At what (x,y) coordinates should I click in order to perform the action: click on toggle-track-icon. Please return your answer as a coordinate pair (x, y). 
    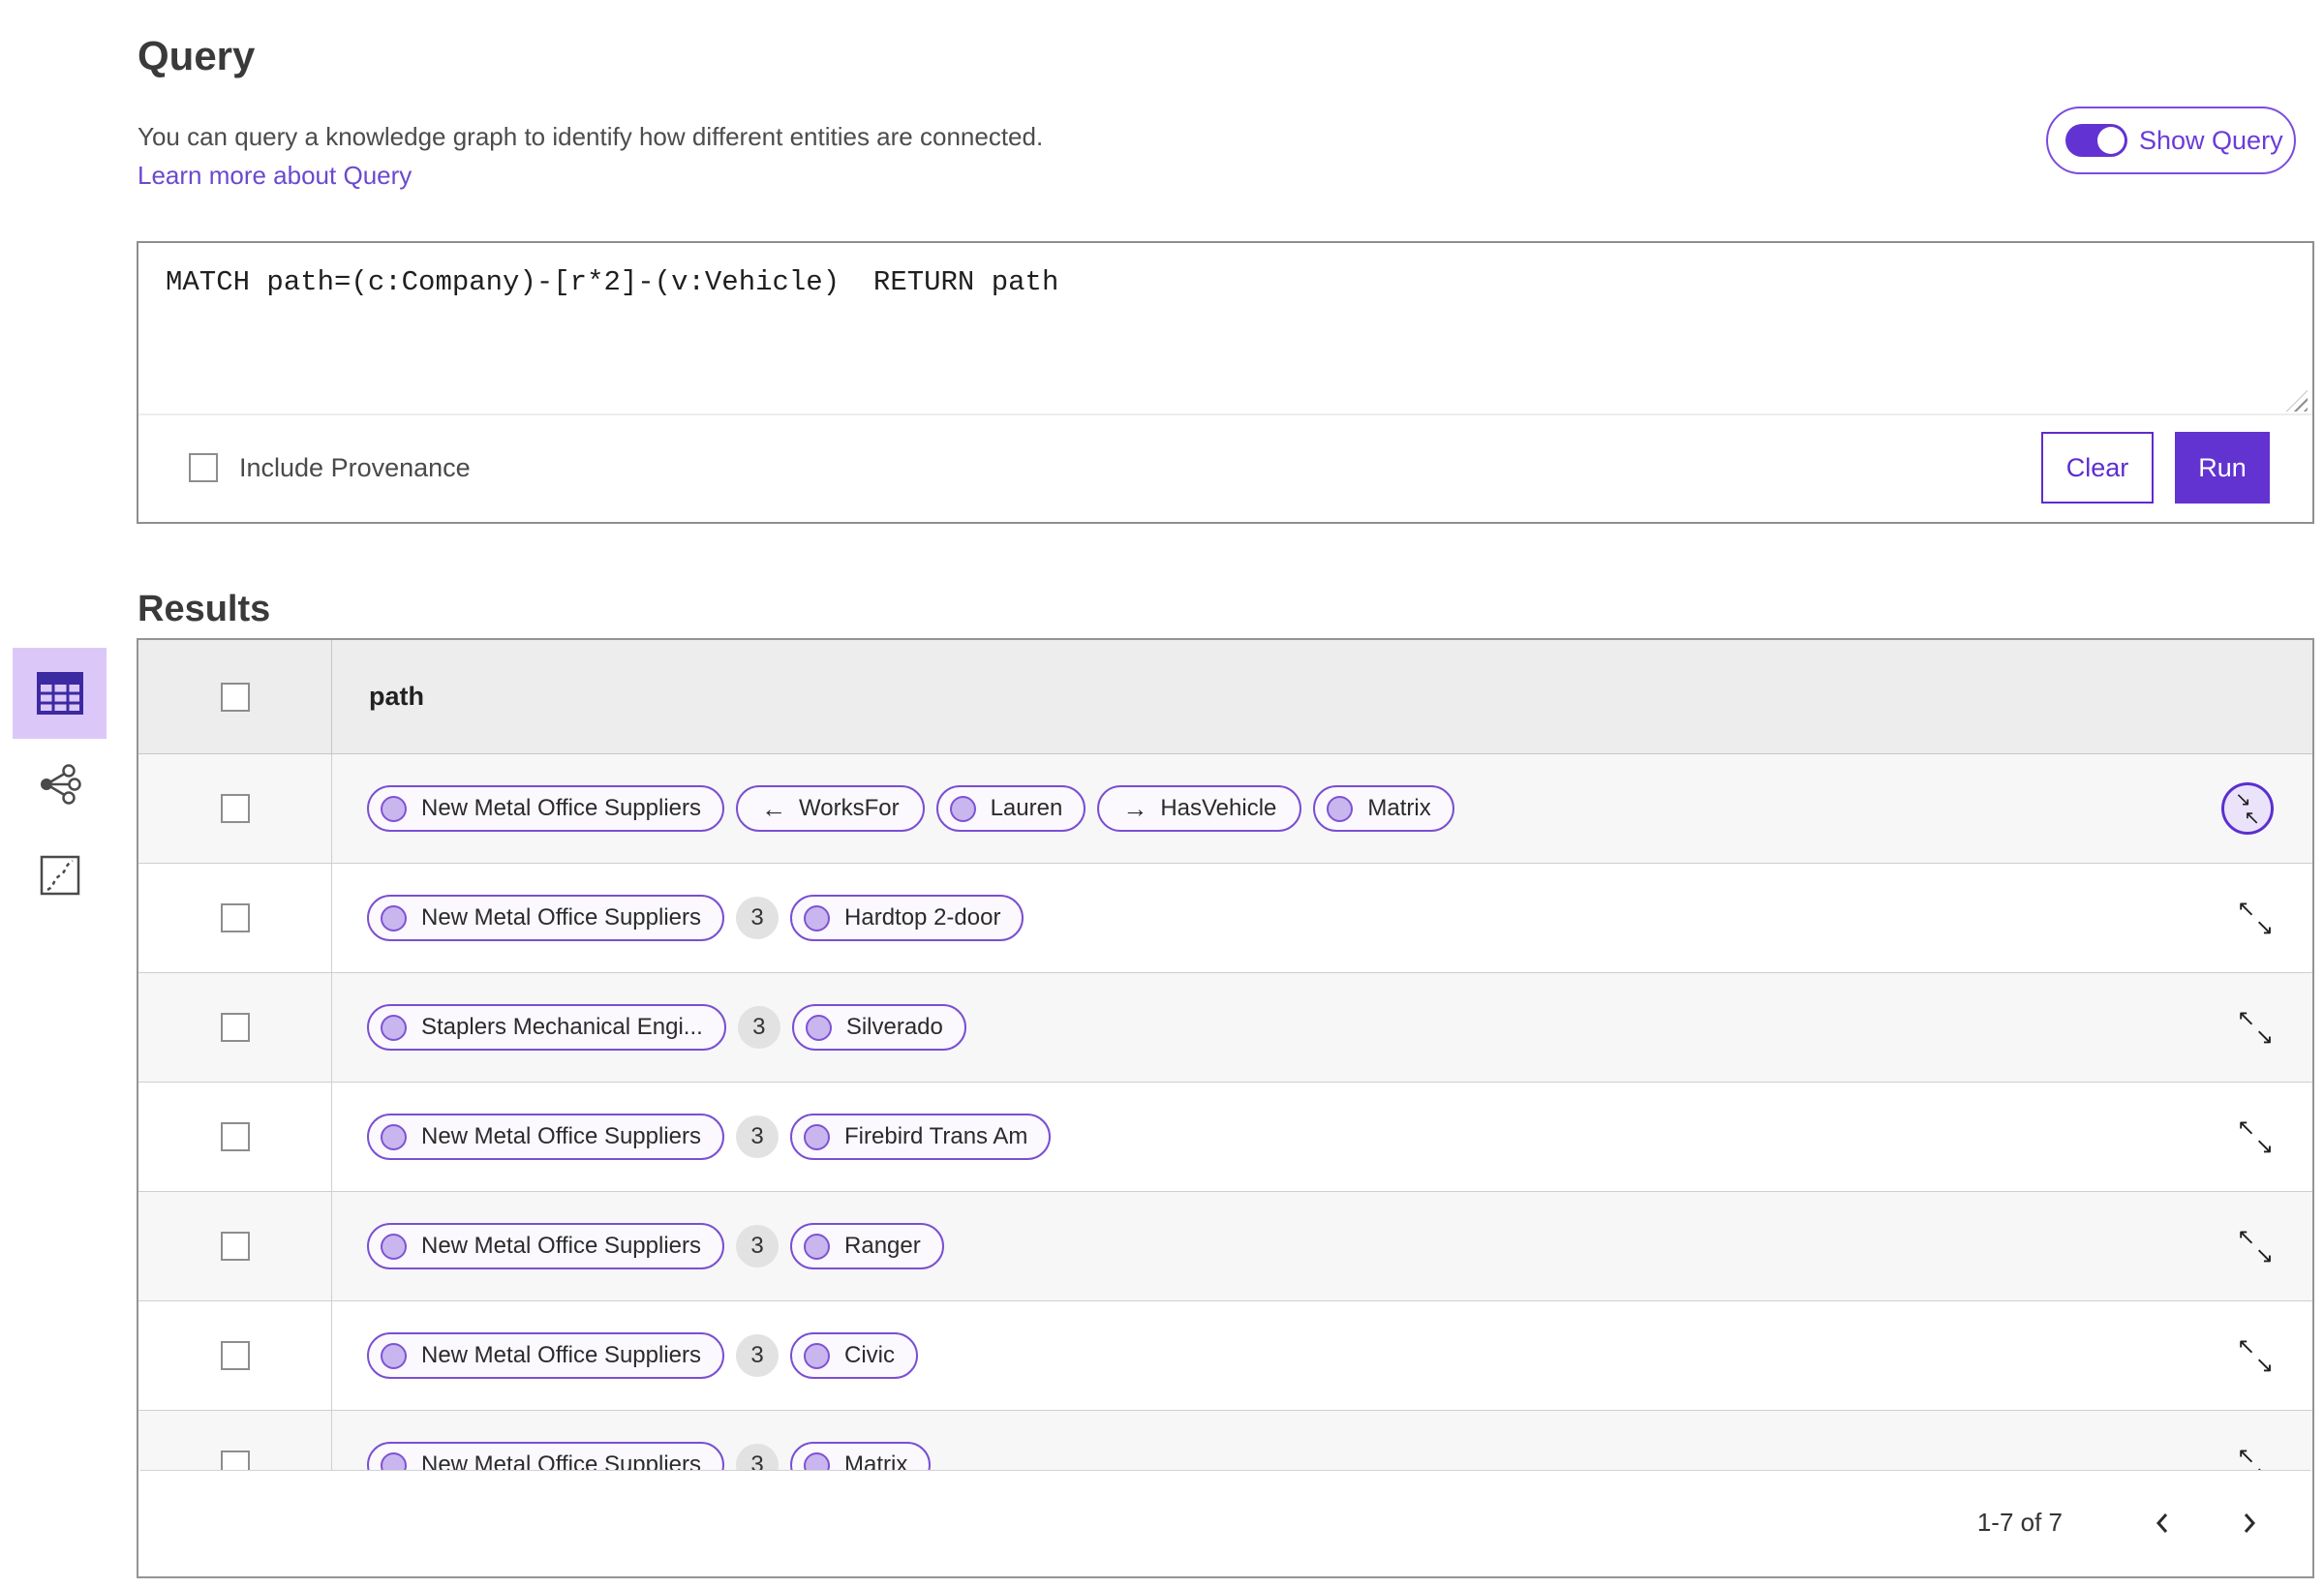
    Looking at the image, I should click on (2096, 140).